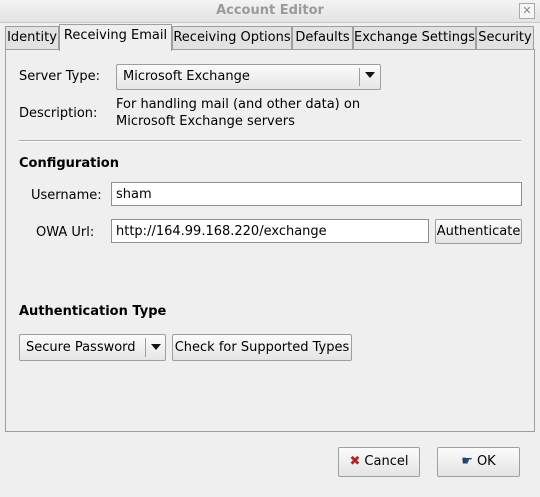 The image size is (540, 497). Describe the element at coordinates (262, 347) in the screenshot. I see `check-supported-types-button: Check for Supported Types` at that location.